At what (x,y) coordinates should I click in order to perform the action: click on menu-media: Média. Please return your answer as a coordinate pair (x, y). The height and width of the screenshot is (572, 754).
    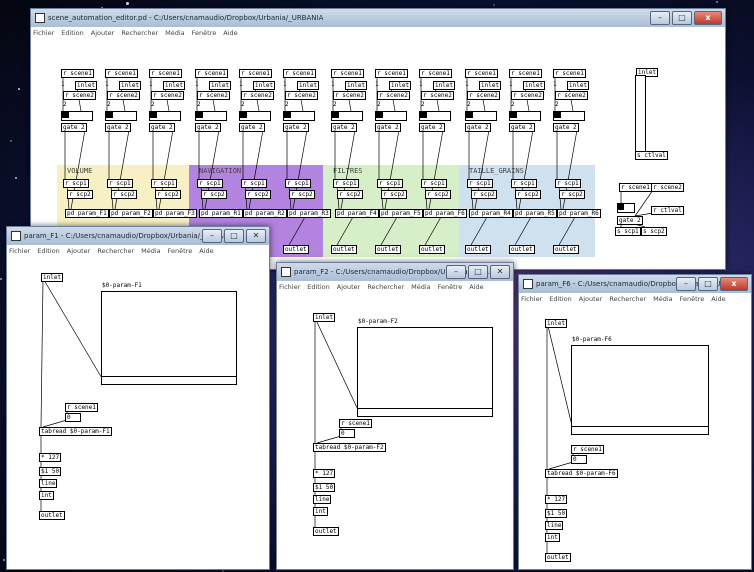
    Looking at the image, I should click on (151, 251).